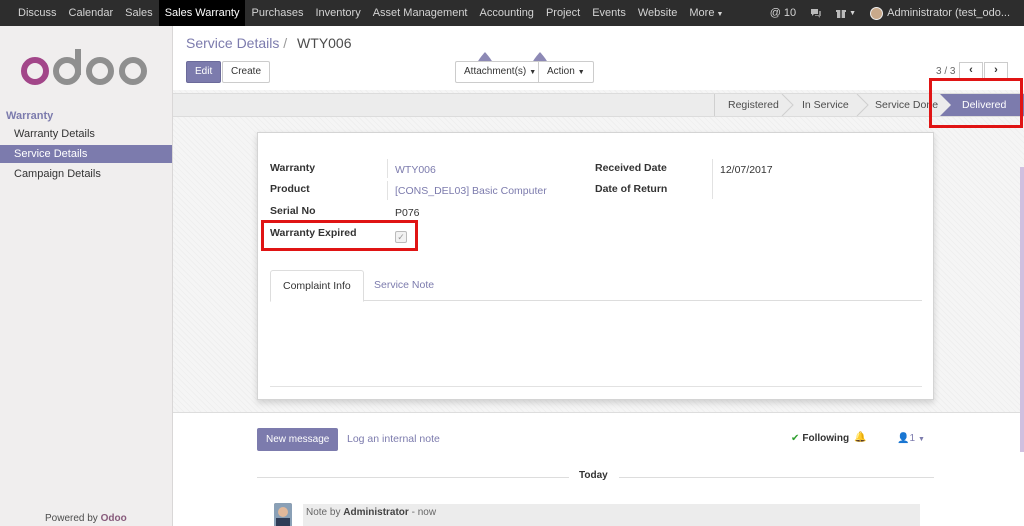 The width and height of the screenshot is (1024, 526). Describe the element at coordinates (139, 13) in the screenshot. I see `menu-sales: Sales` at that location.